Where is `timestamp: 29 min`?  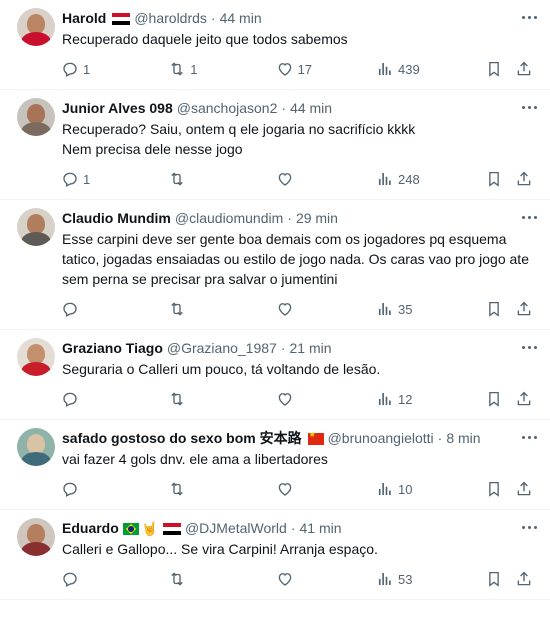
timestamp: 29 min is located at coordinates (317, 218).